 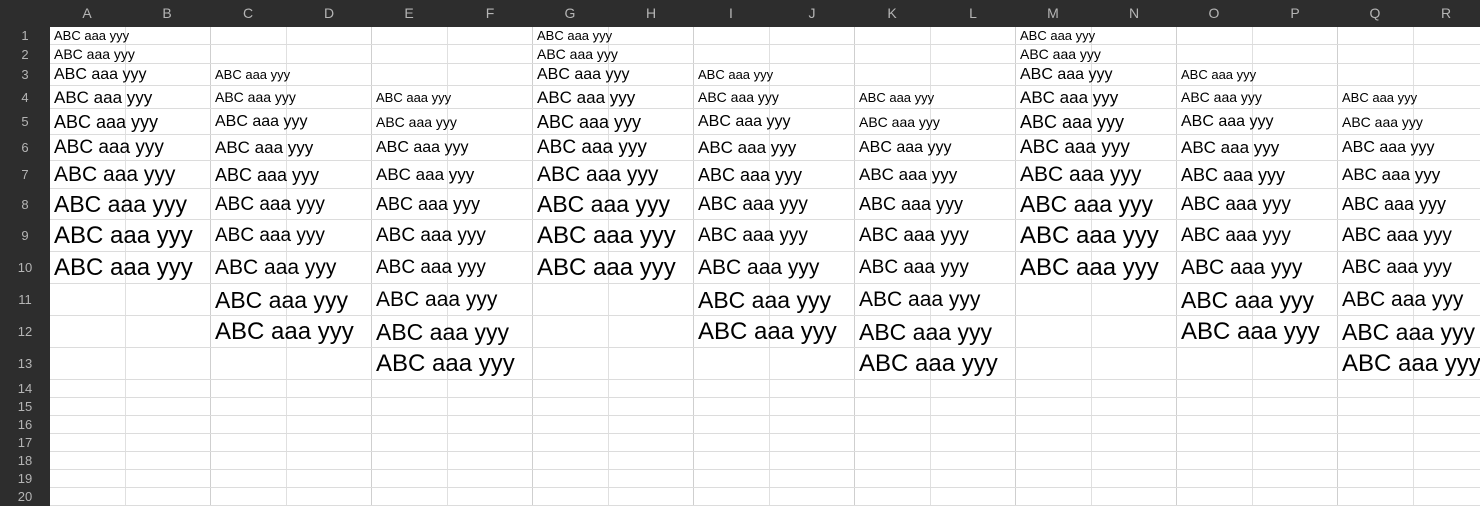 I want to click on row-header-3: 3, so click(x=25, y=75).